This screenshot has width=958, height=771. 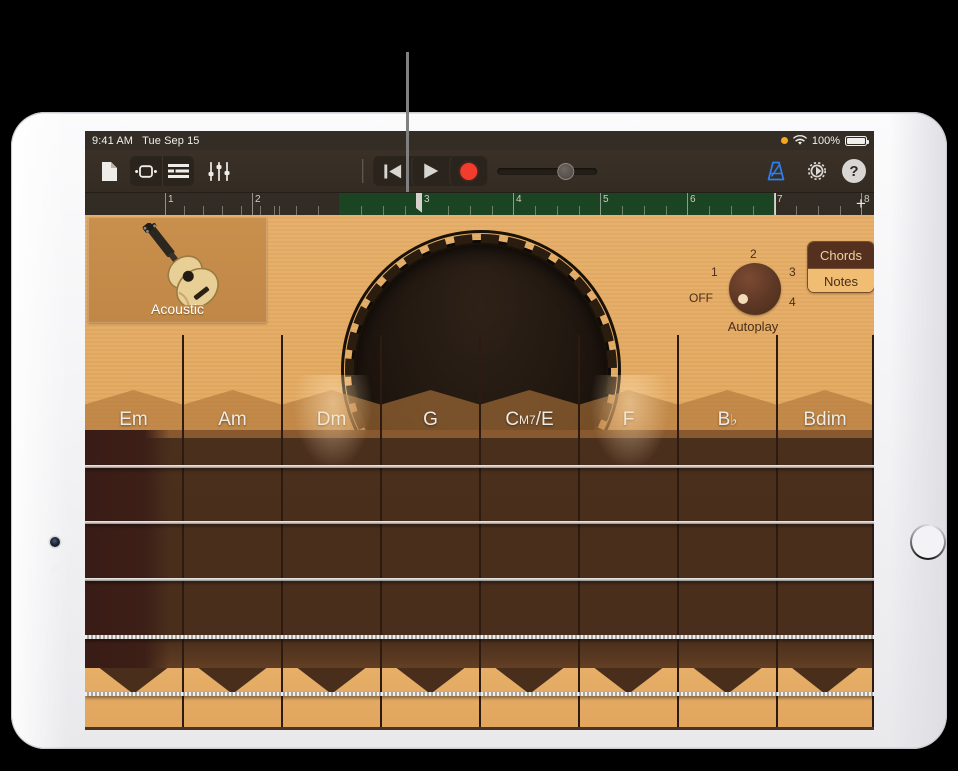 I want to click on play-button, so click(x=430, y=171).